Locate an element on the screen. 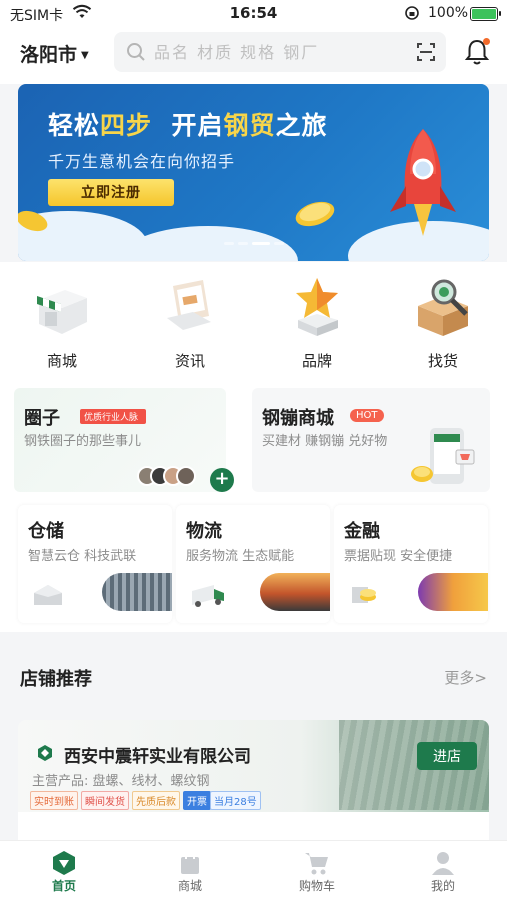  quick-entry-label: 资讯 is located at coordinates (189, 361).